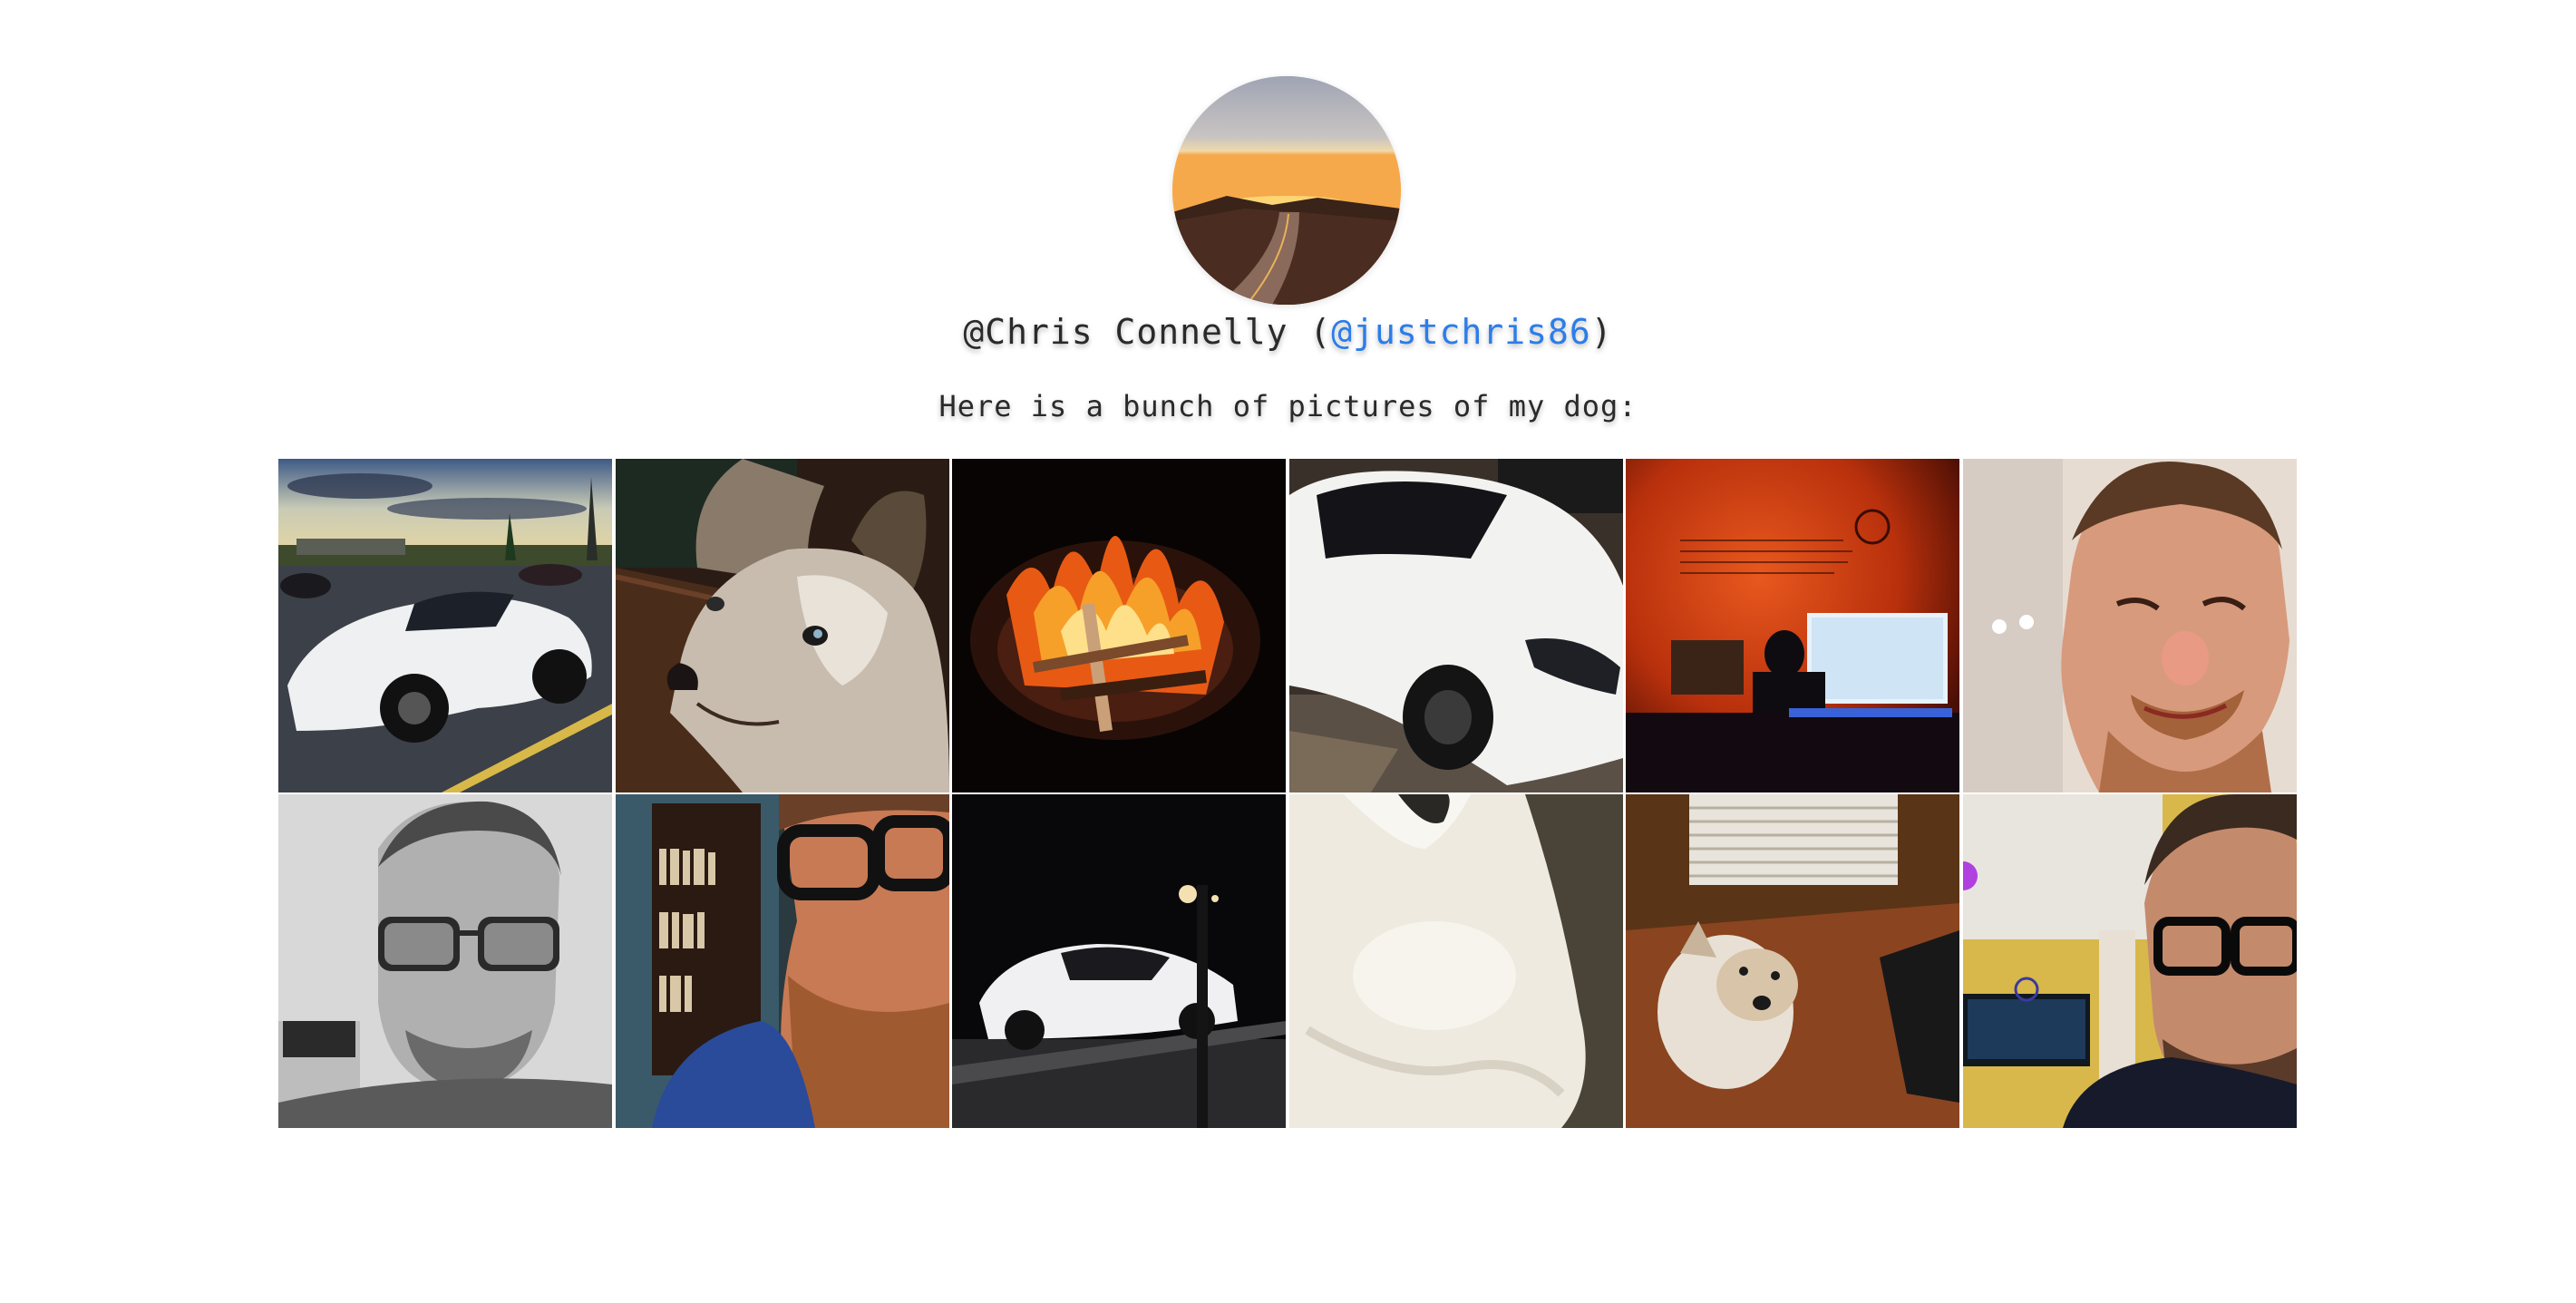 The height and width of the screenshot is (1303, 2576). I want to click on profile-name-suffix: ), so click(1601, 332).